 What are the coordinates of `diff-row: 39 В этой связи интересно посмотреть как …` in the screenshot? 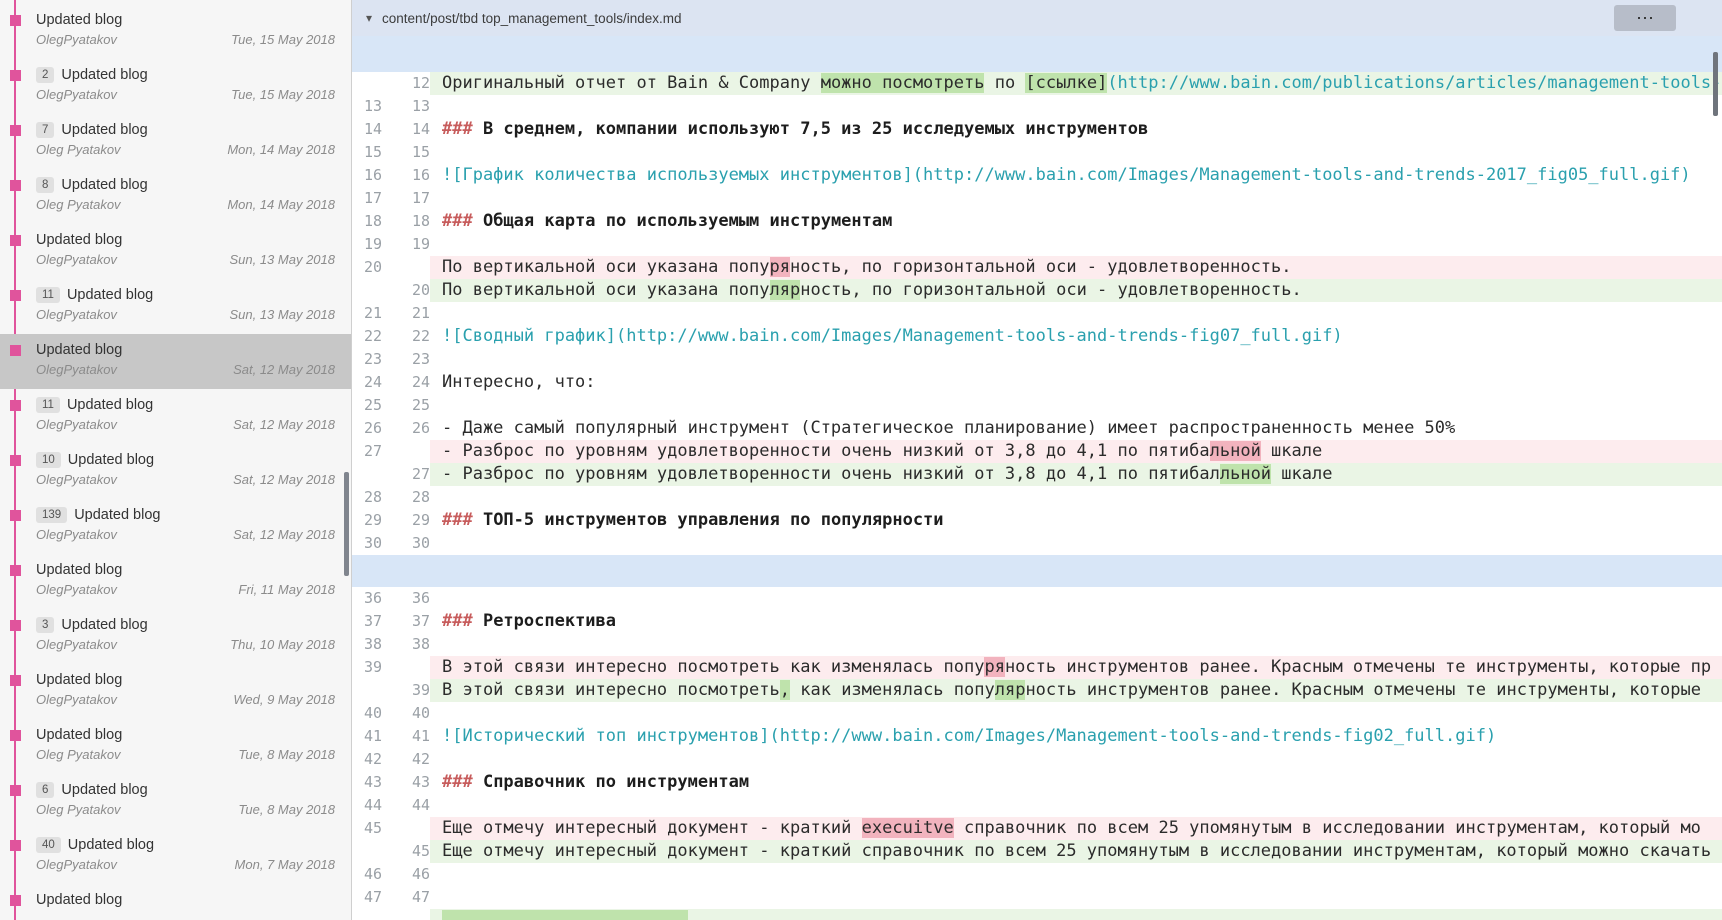 It's located at (1037, 667).